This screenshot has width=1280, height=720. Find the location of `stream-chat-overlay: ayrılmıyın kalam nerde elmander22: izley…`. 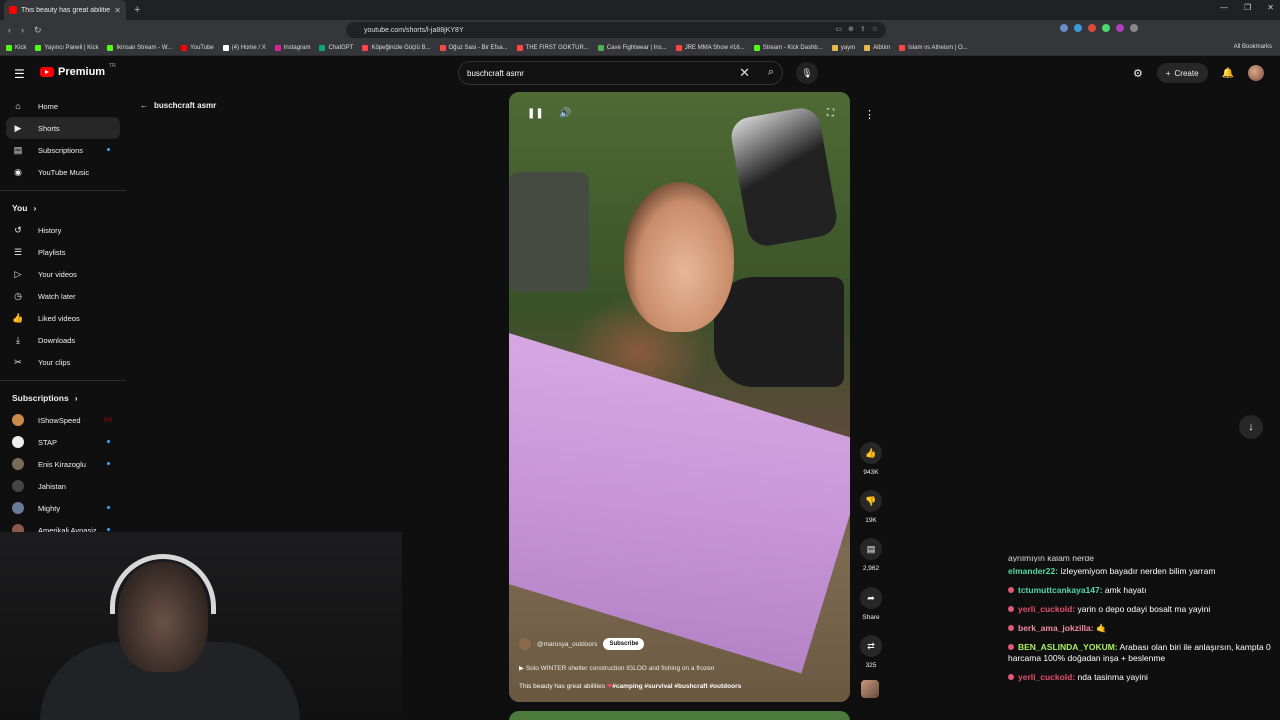

stream-chat-overlay: ayrılmıyın kalam nerde elmander22: izley… is located at coordinates (1142, 638).